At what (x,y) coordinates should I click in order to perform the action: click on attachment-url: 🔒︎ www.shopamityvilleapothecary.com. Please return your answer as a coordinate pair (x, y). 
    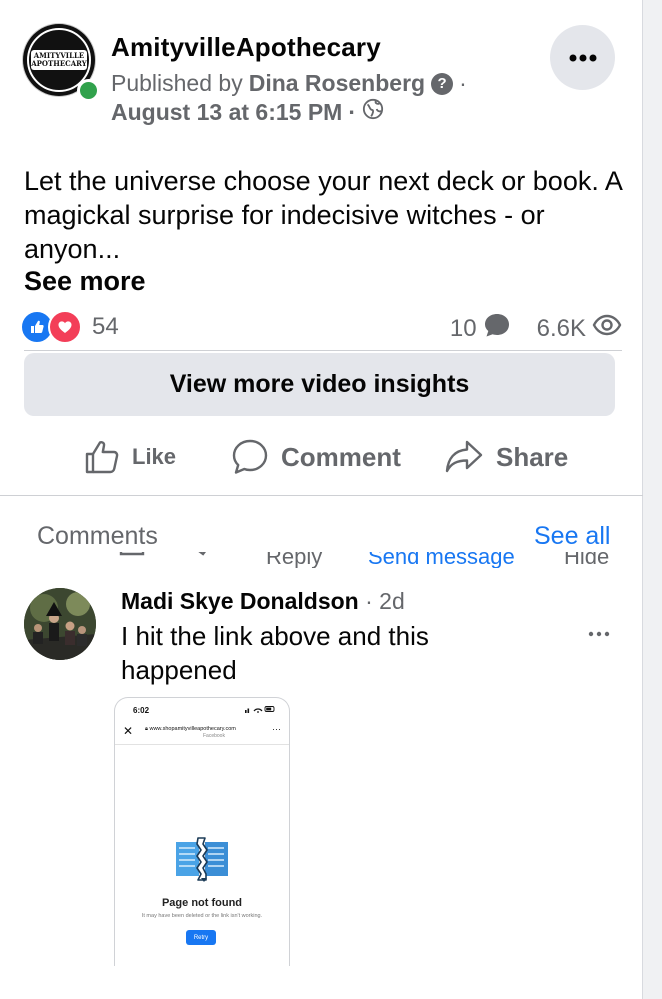
    Looking at the image, I should click on (190, 729).